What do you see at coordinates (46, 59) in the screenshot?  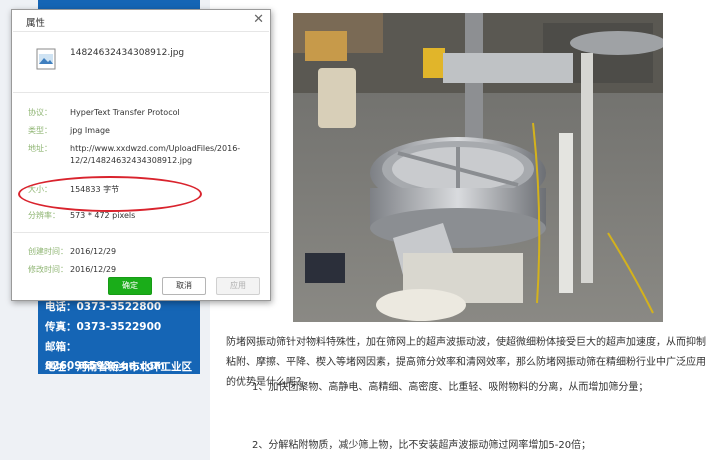 I see `image-file-icon` at bounding box center [46, 59].